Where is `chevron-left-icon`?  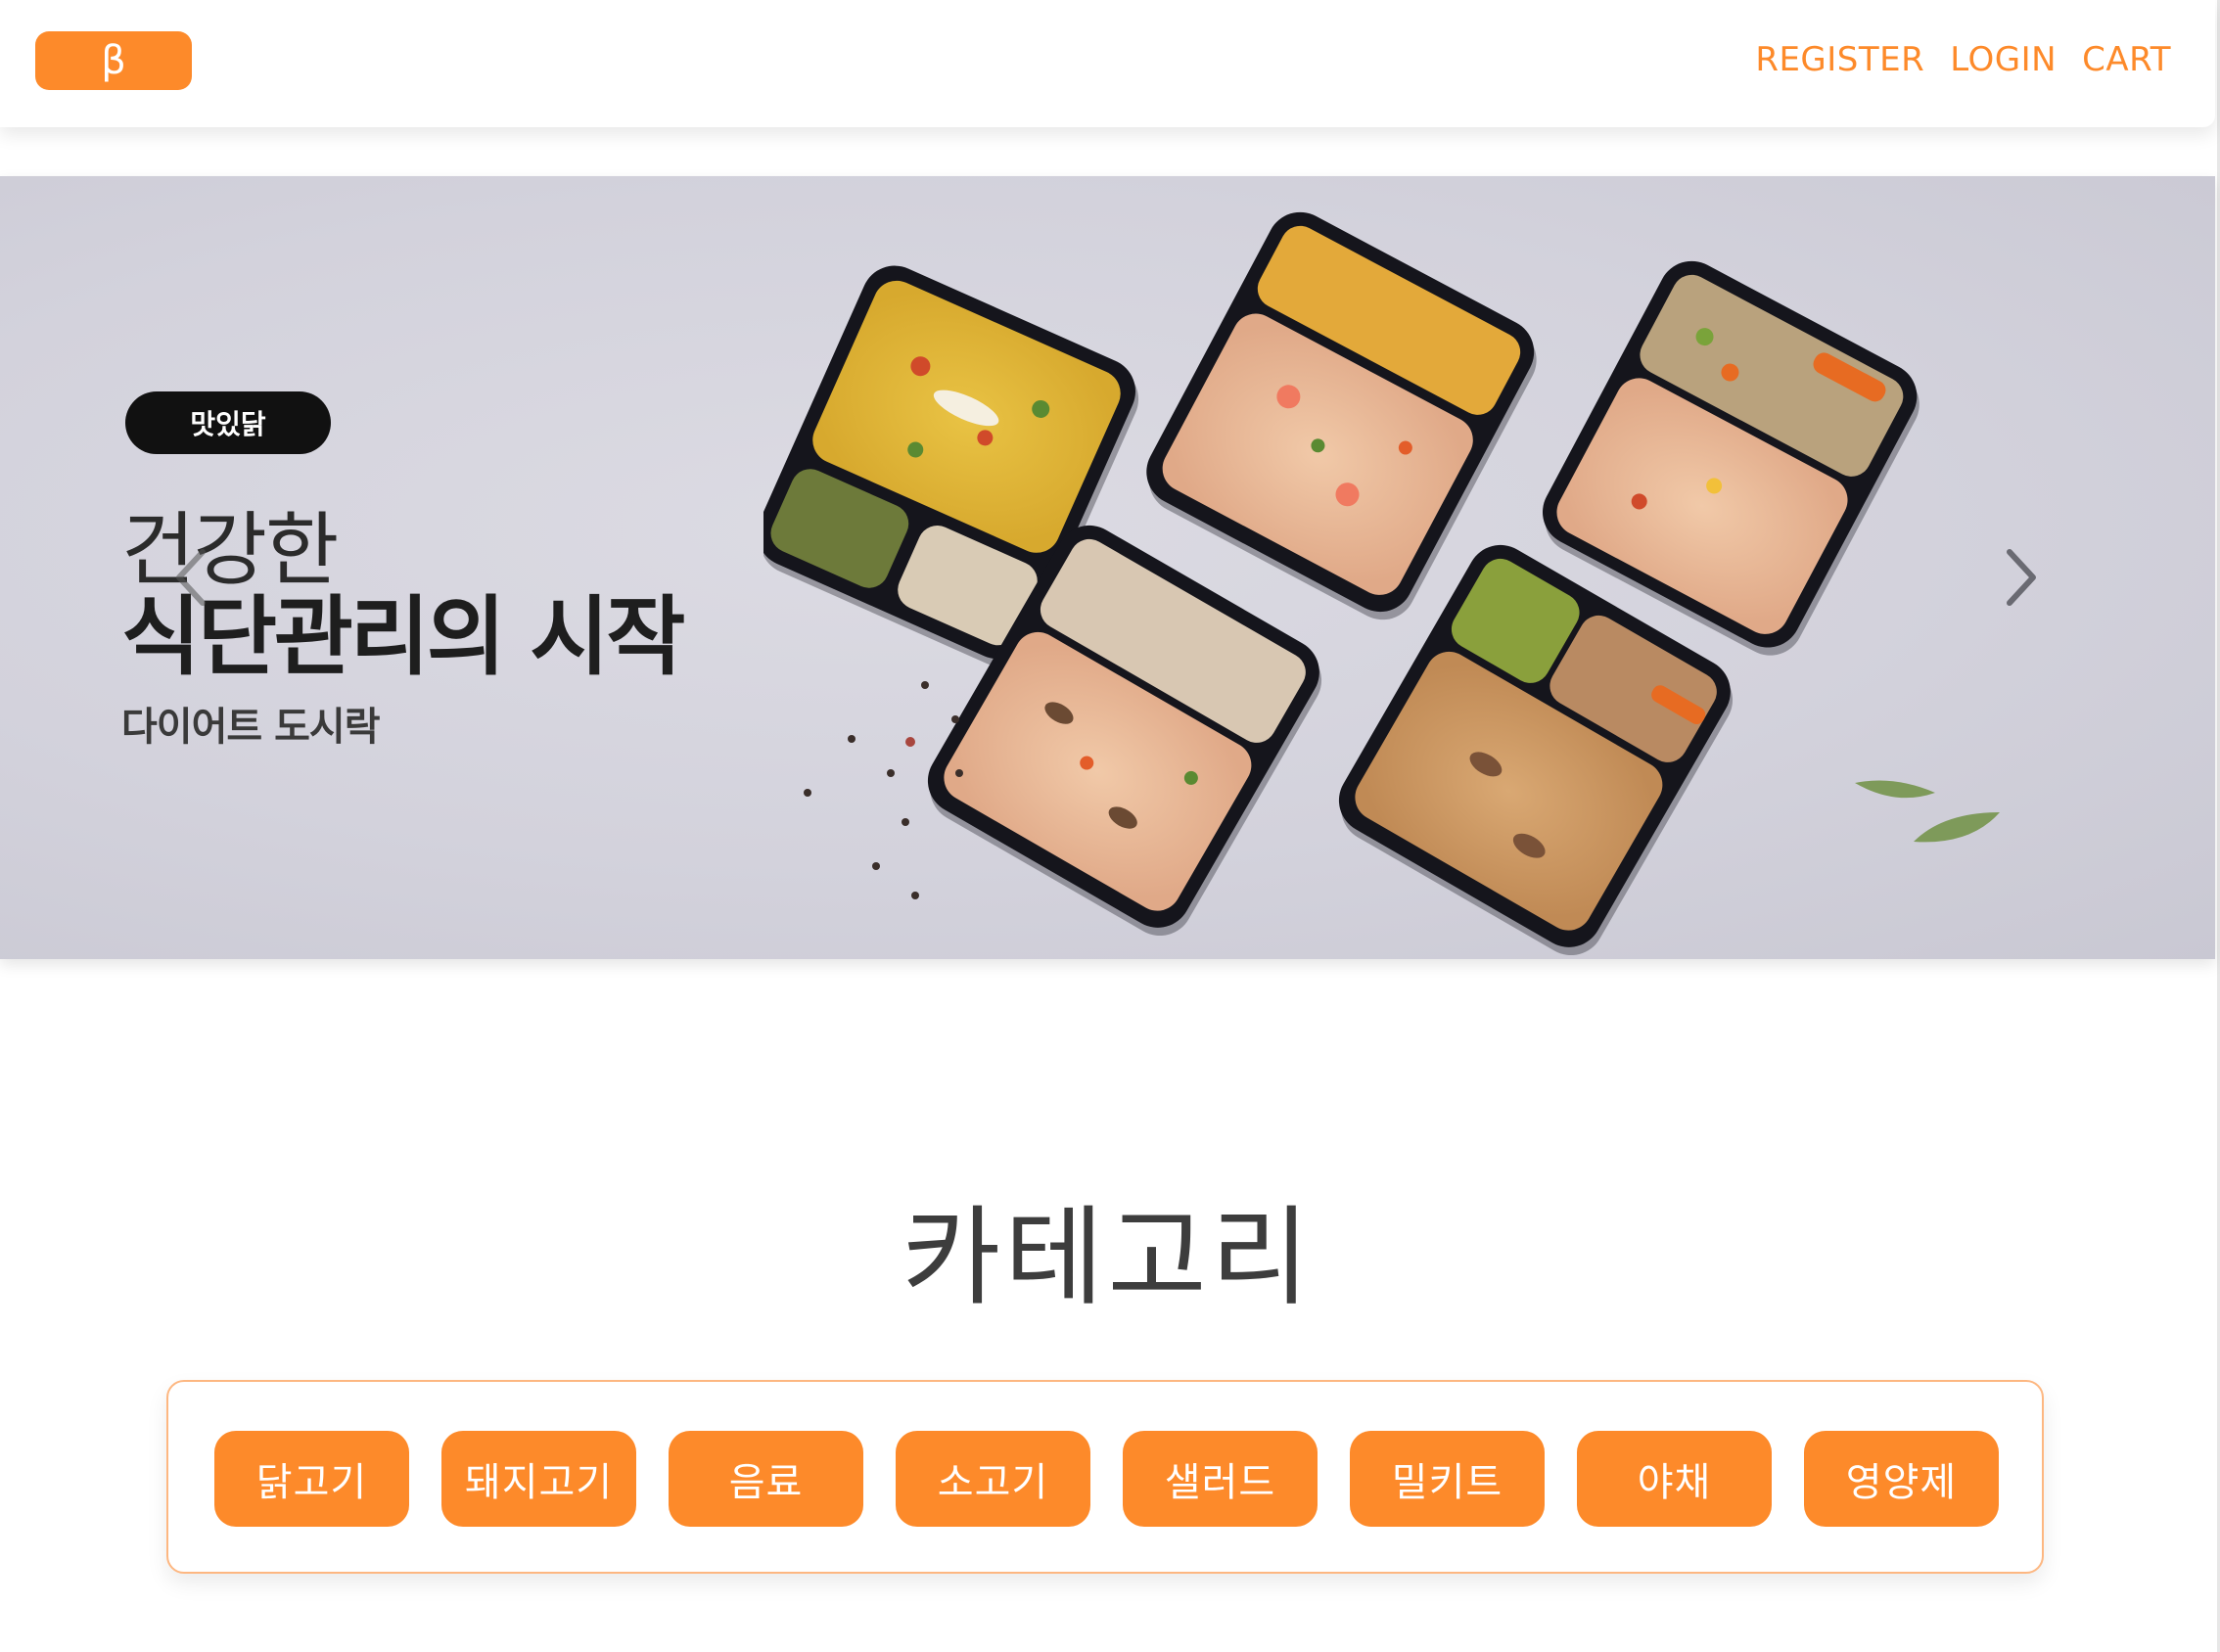
chevron-left-icon is located at coordinates (191, 577).